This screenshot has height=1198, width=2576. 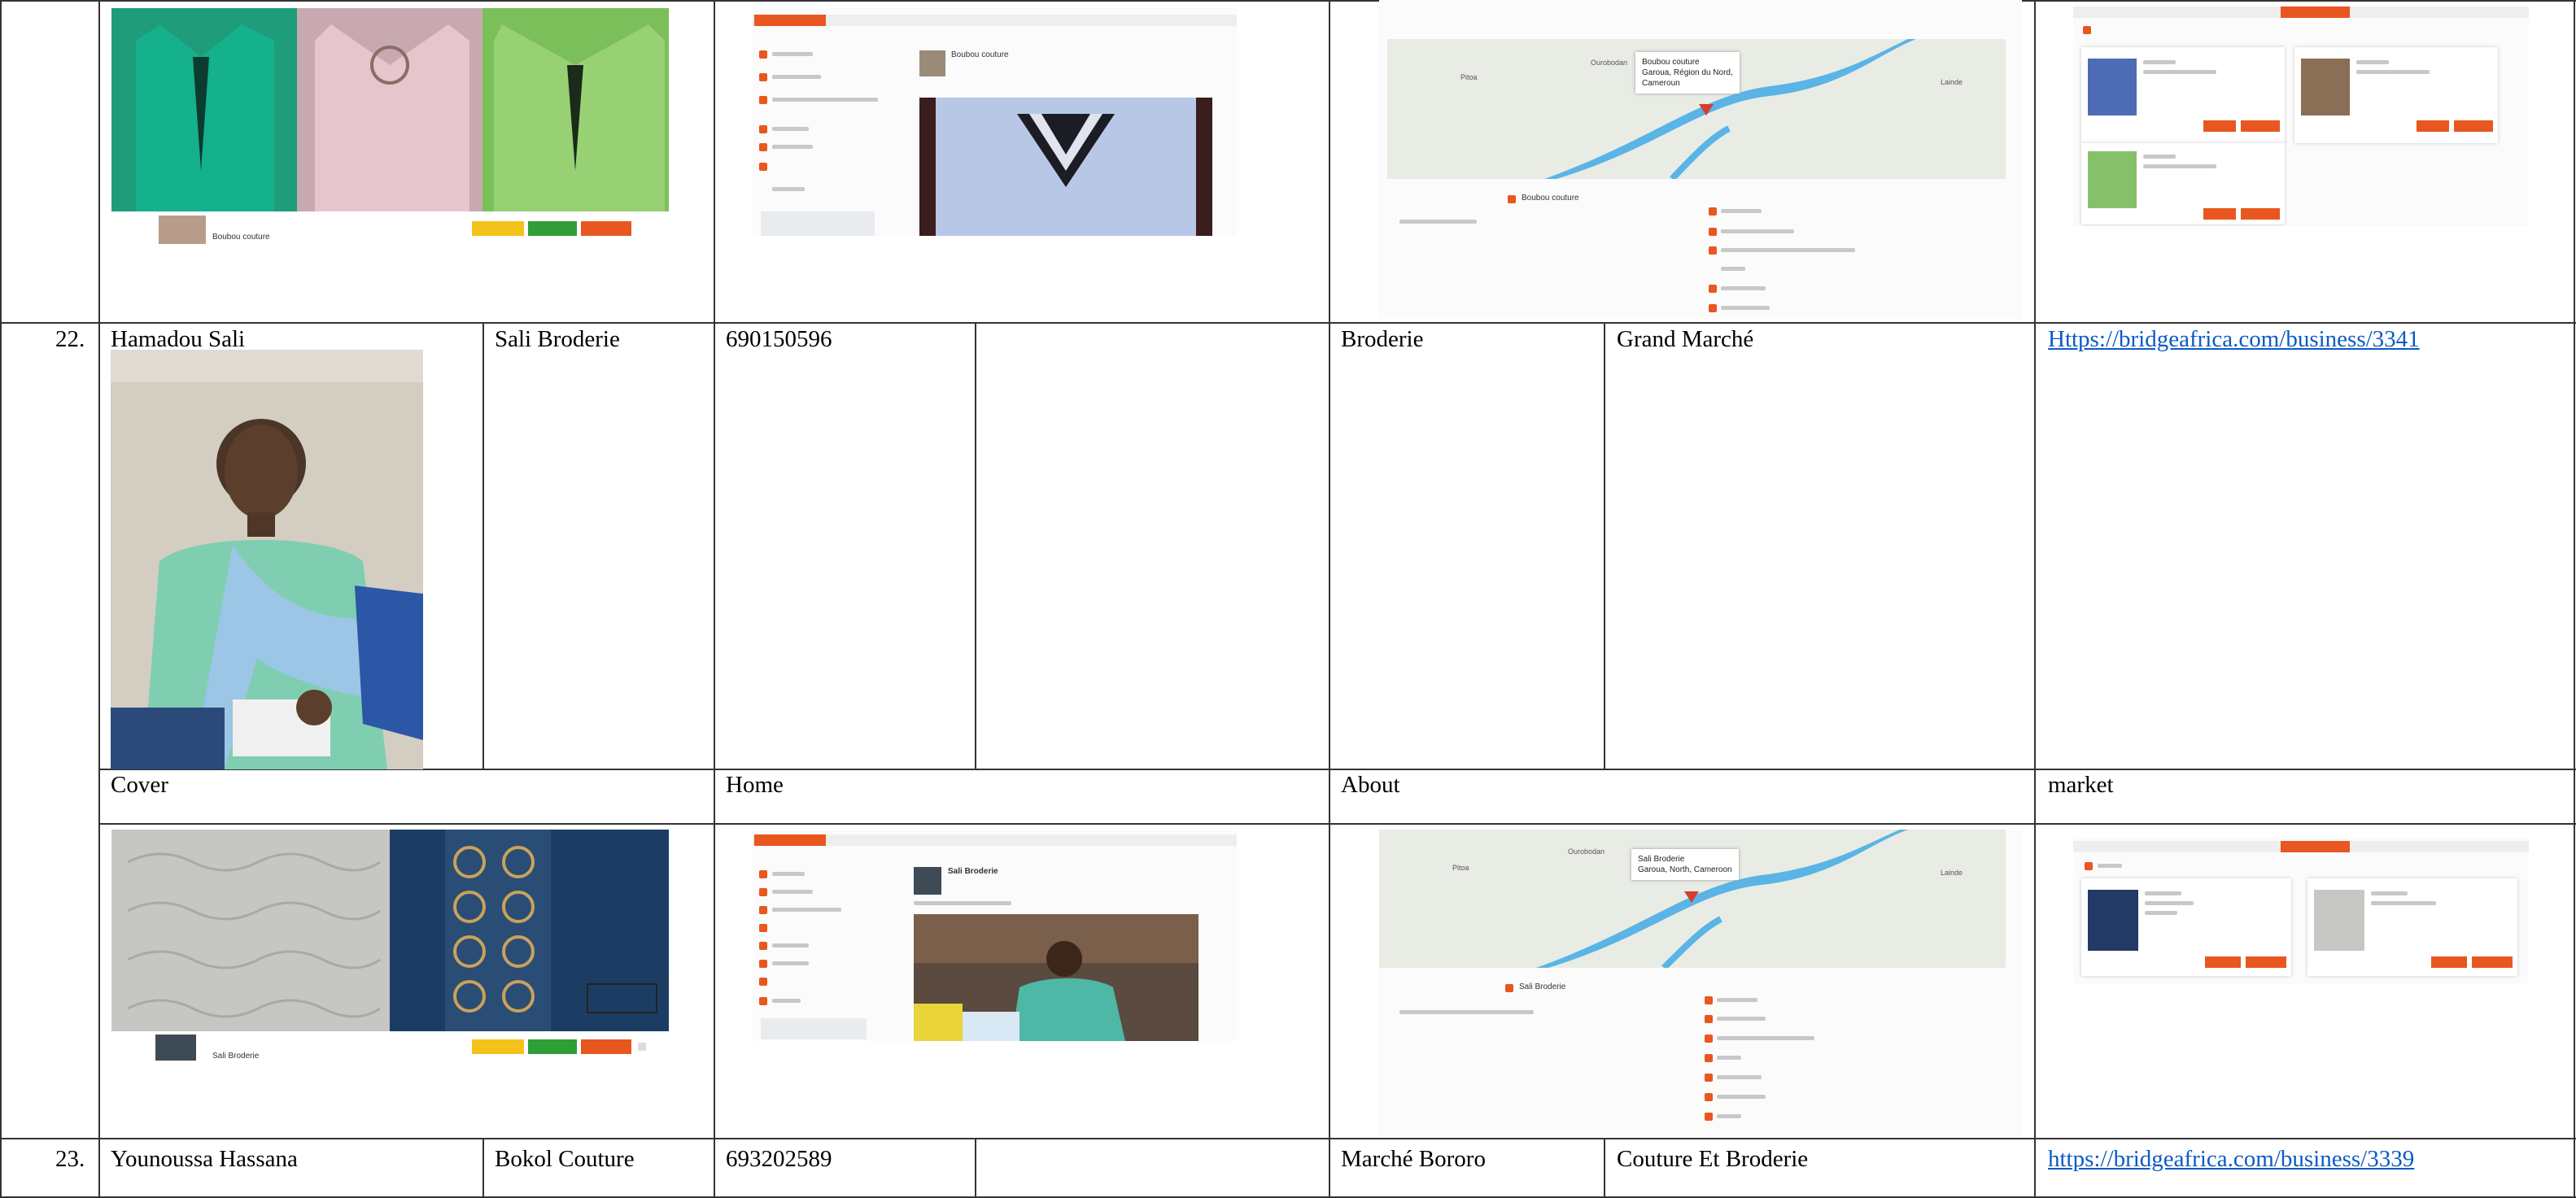 I want to click on business-link: https://bridgeafrica.com/business/3339, so click(x=2231, y=1159).